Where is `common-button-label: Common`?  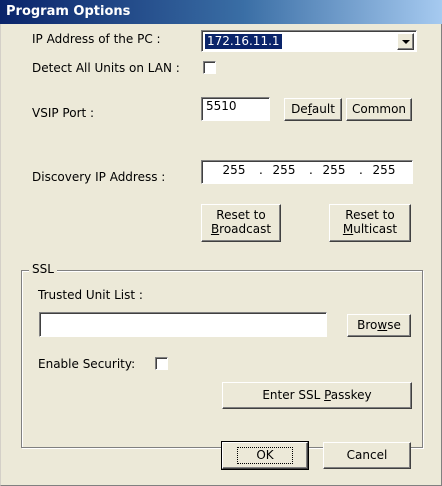 common-button-label: Common is located at coordinates (379, 108).